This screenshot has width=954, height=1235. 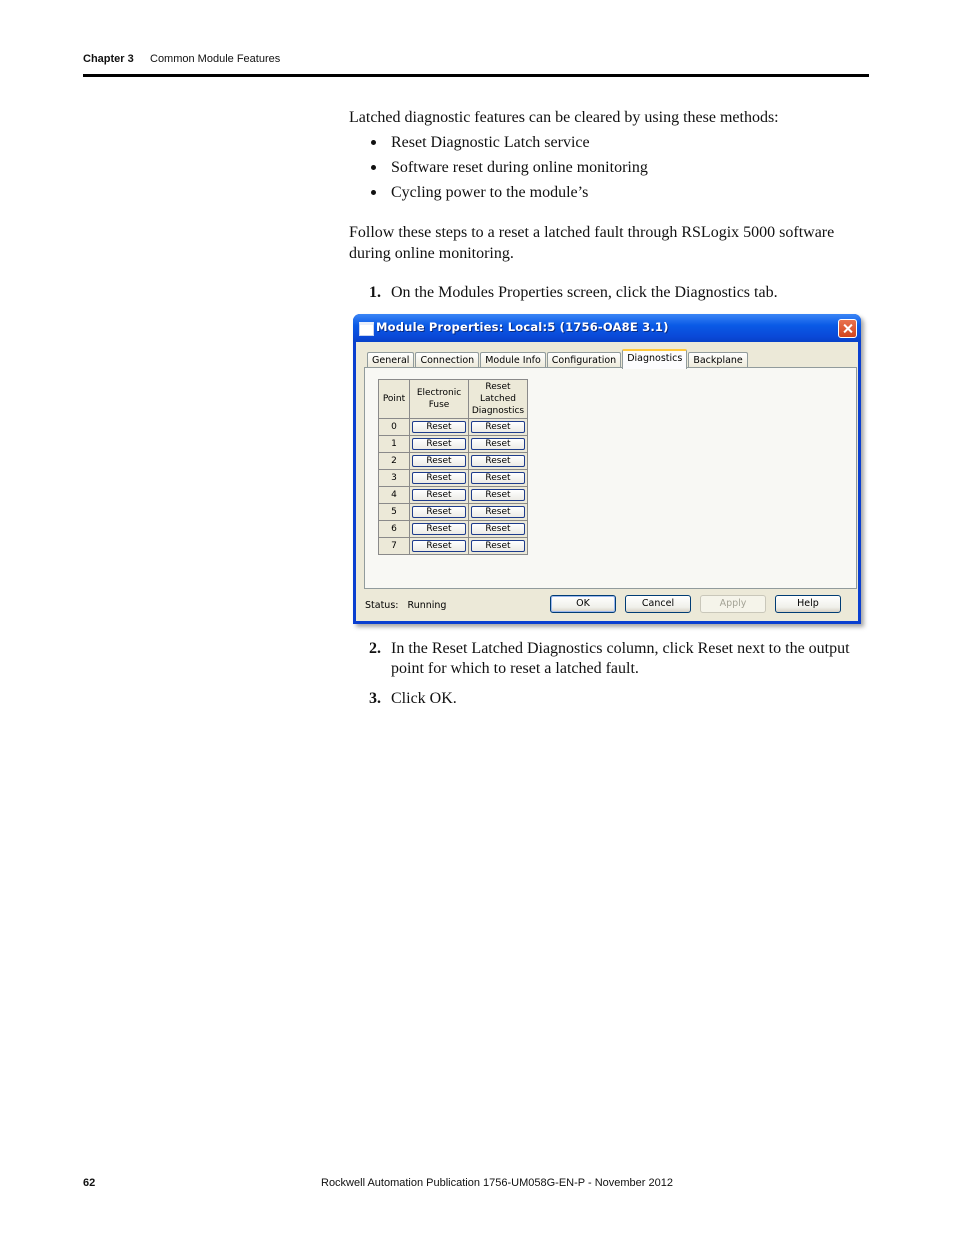 What do you see at coordinates (394, 478) in the screenshot?
I see `point-cell: 3` at bounding box center [394, 478].